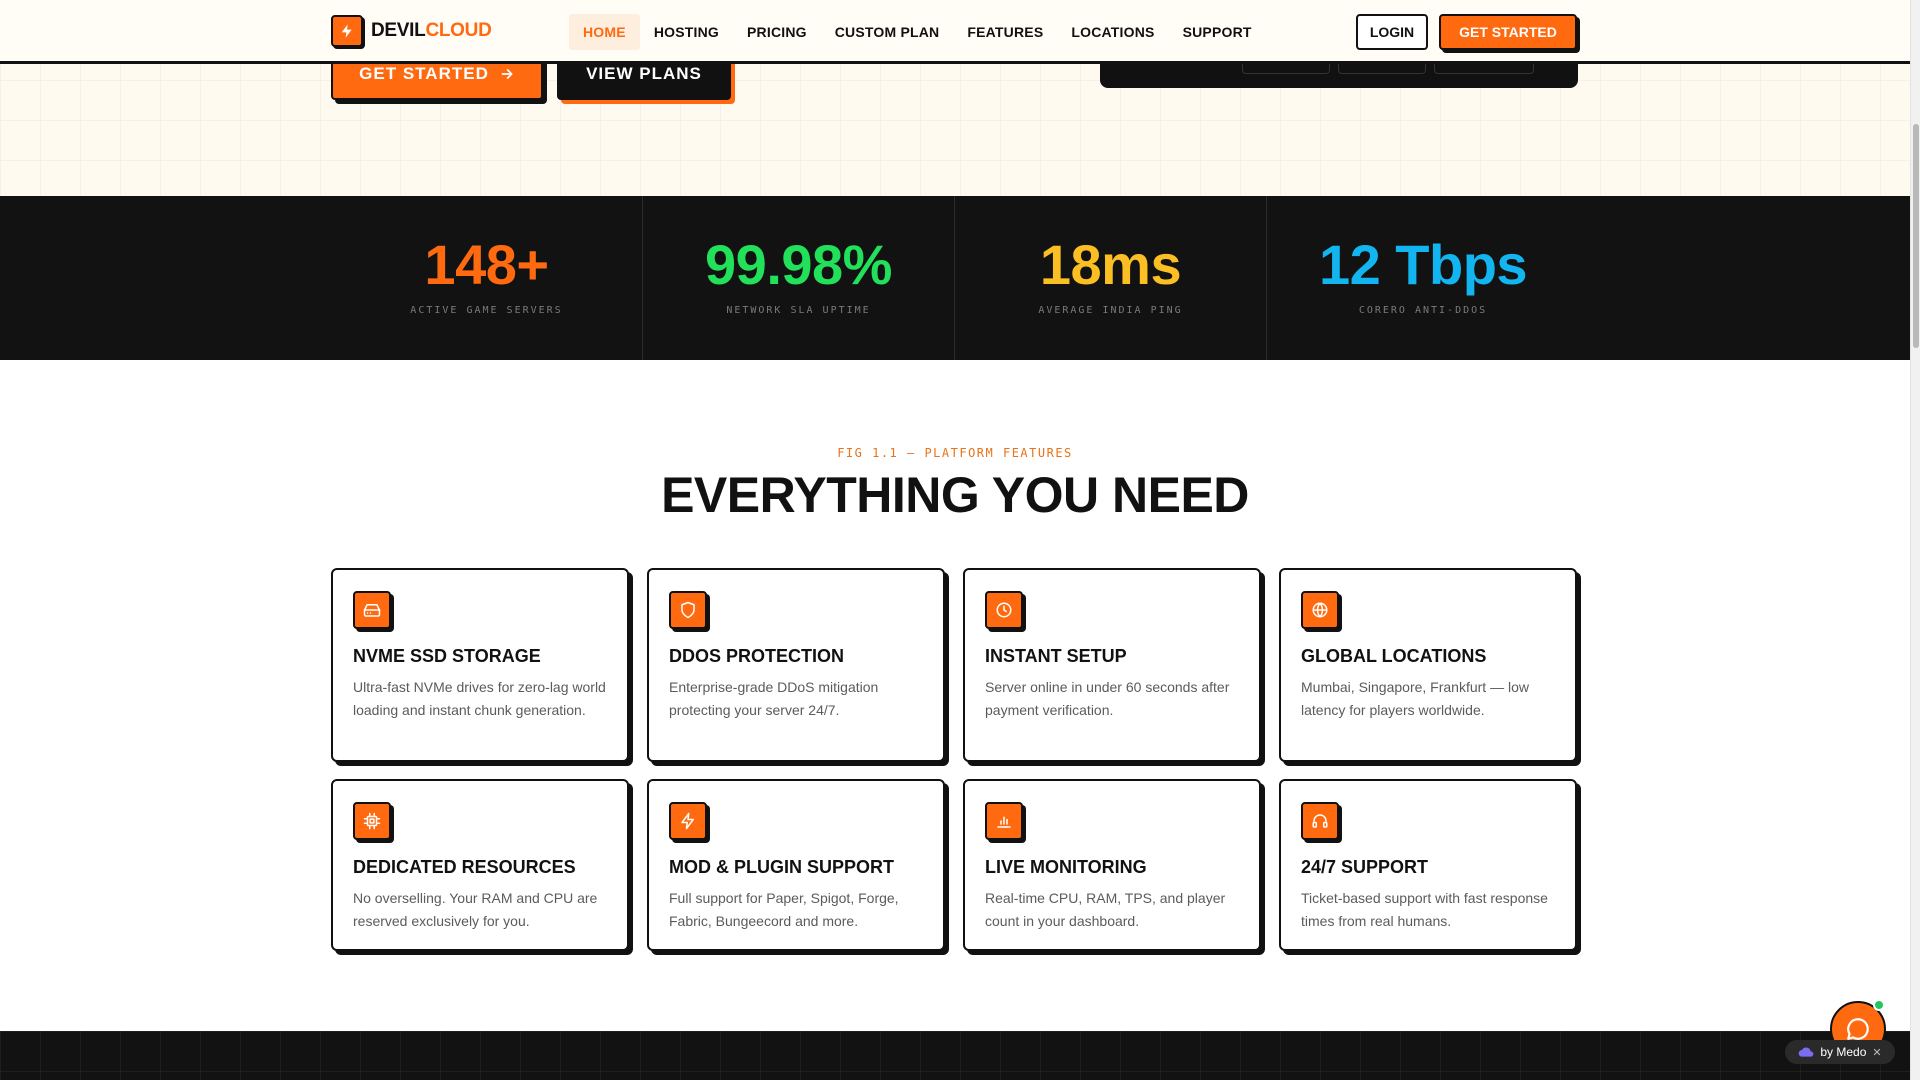  What do you see at coordinates (486, 310) in the screenshot?
I see `stat-label: ACTIVE GAME SERVERS` at bounding box center [486, 310].